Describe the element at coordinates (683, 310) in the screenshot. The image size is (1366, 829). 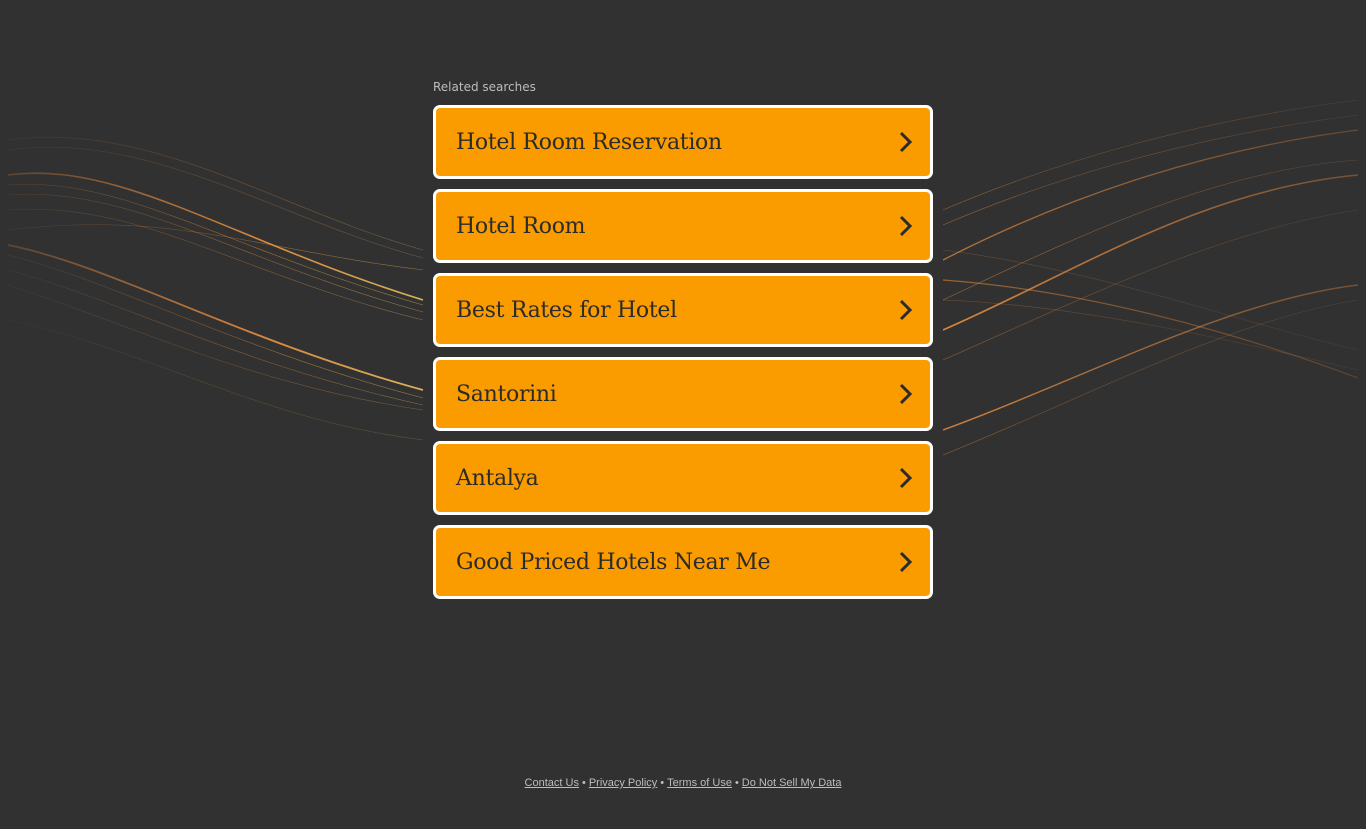
I see `search-link-best-rates-for-hotel: Best Rates for Hotel` at that location.